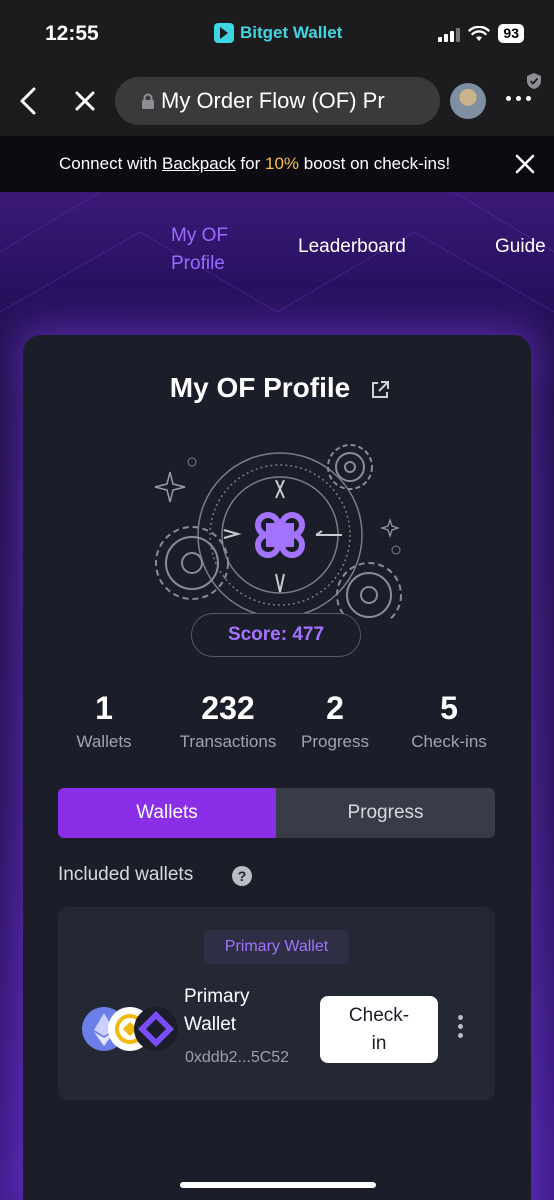 This screenshot has width=554, height=1200. I want to click on status-icons: 93, so click(481, 33).